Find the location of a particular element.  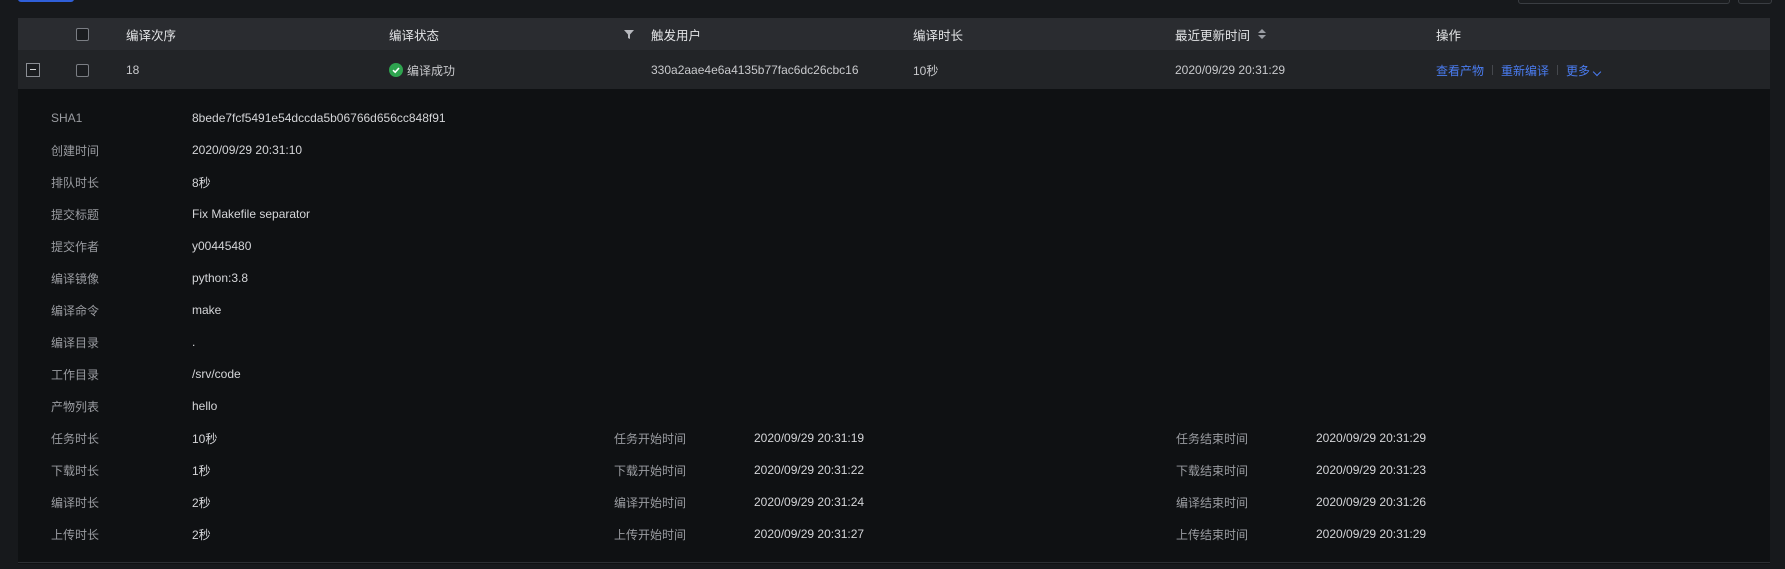

detail-value-download-duration: 1秒 is located at coordinates (201, 470).